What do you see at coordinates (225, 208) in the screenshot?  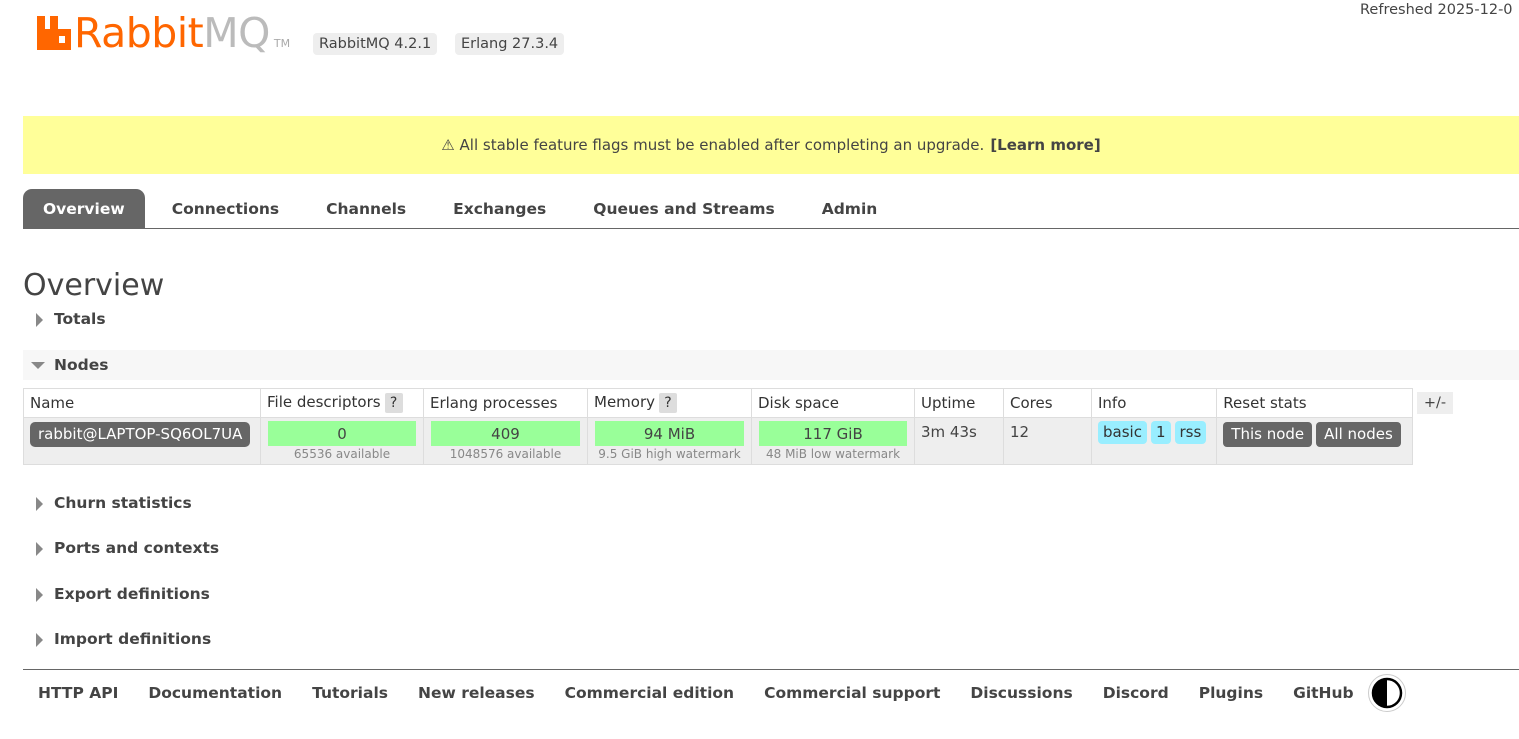 I see `tab-connections: Connections` at bounding box center [225, 208].